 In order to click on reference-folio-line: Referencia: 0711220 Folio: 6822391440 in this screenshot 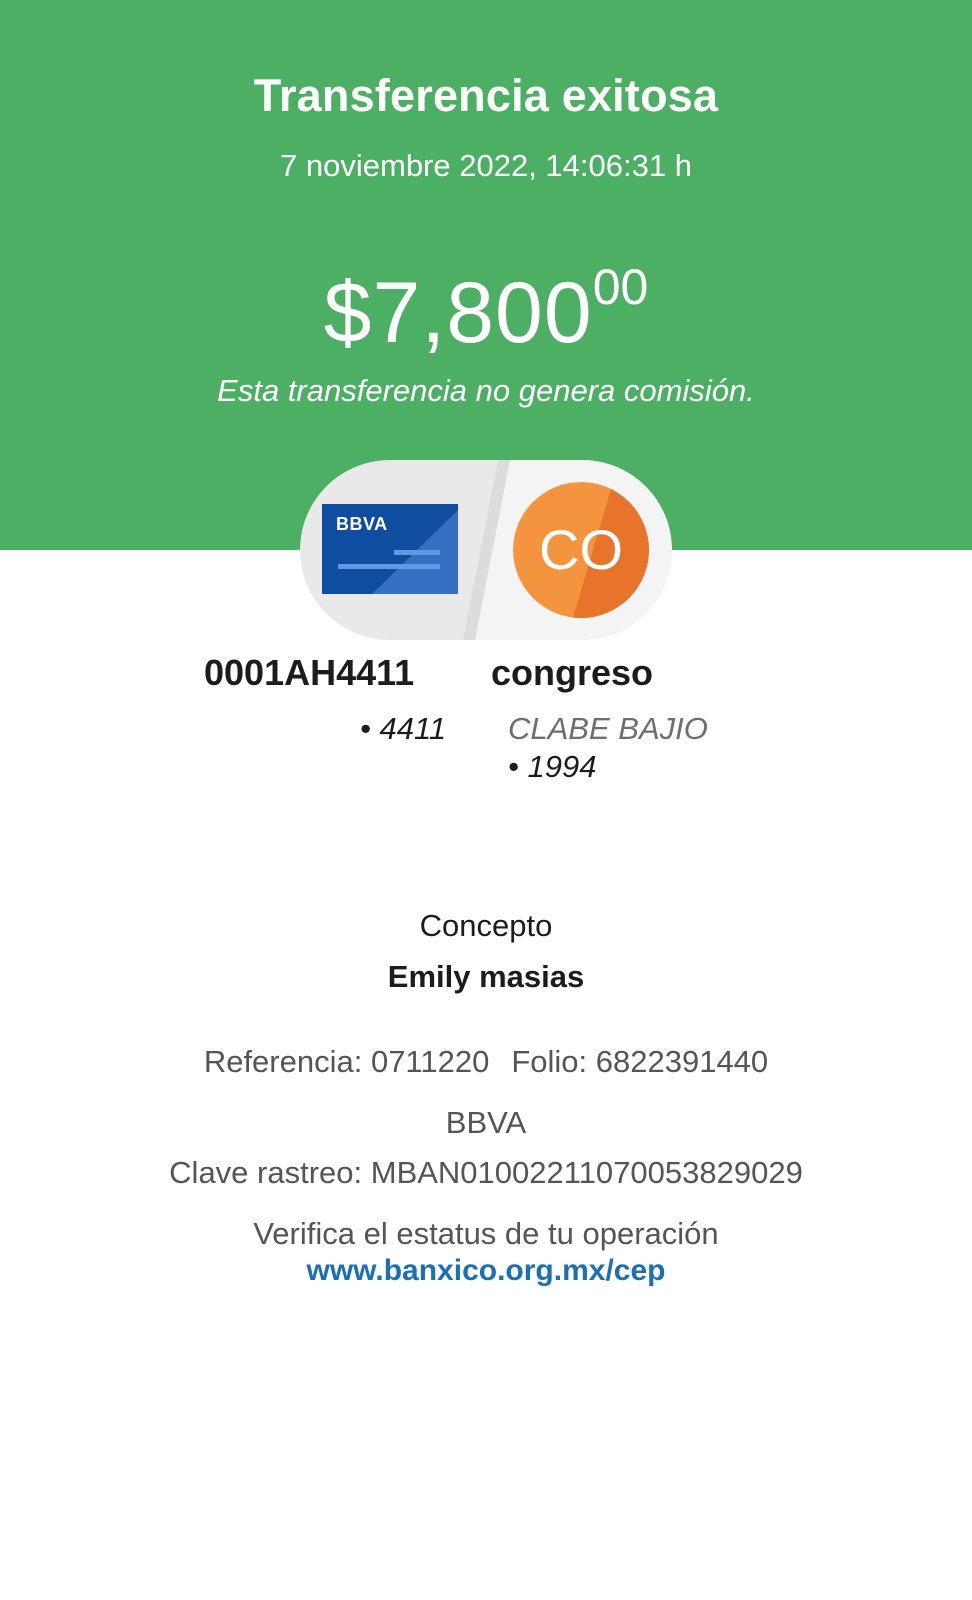, I will do `click(486, 1062)`.